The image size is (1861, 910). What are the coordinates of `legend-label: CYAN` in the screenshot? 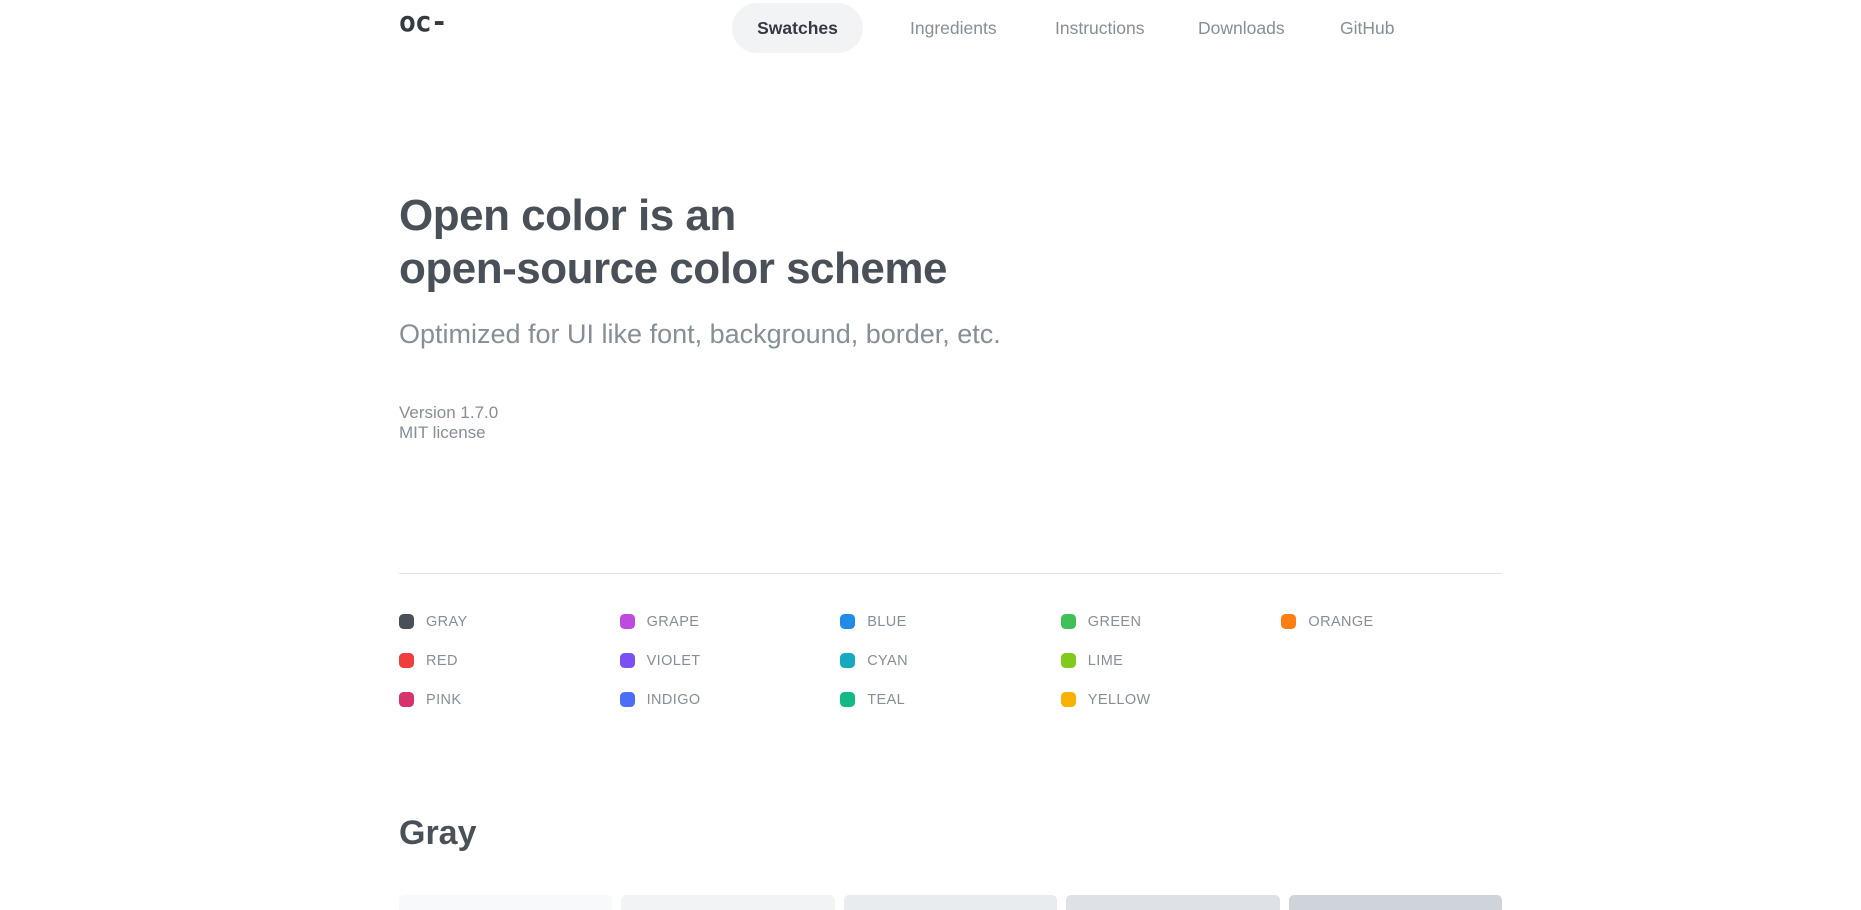 It's located at (887, 660).